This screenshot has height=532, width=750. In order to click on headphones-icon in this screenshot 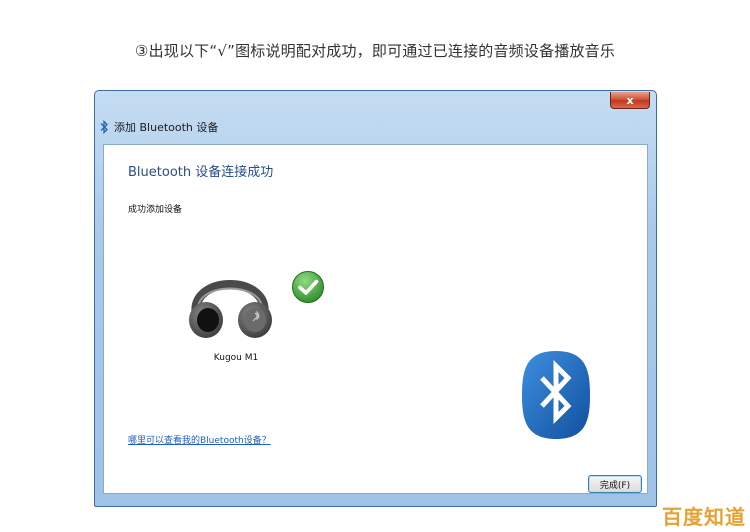, I will do `click(230, 309)`.